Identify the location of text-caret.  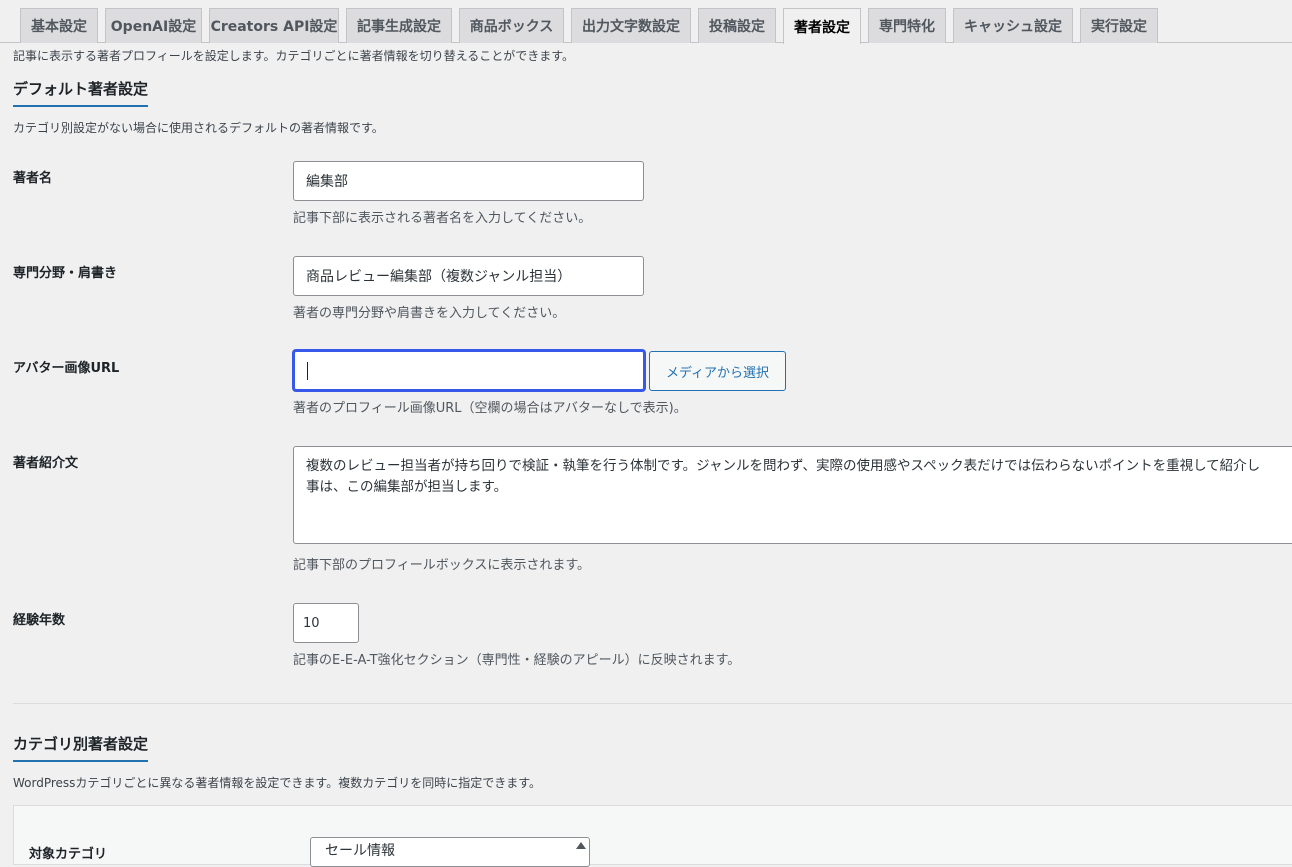
(307, 370).